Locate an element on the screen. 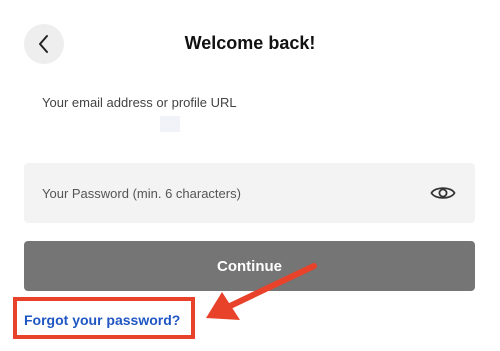 The width and height of the screenshot is (500, 351). show-password-toggle is located at coordinates (443, 193).